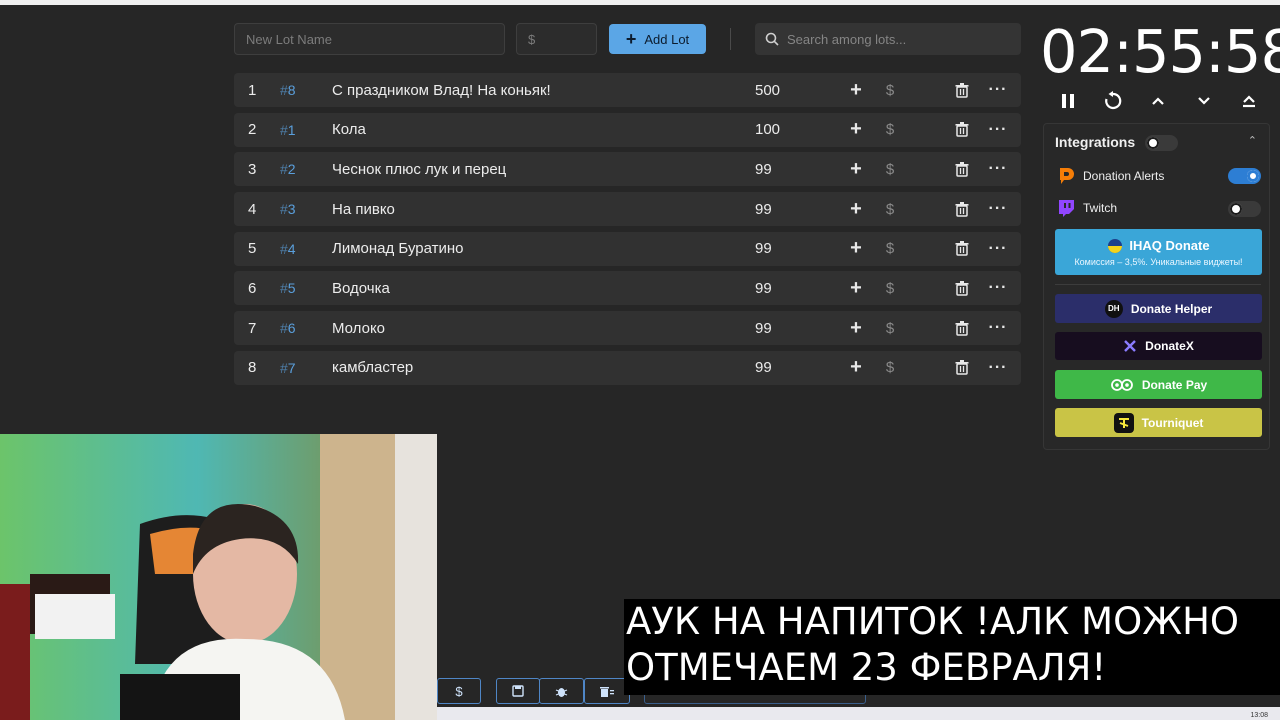 The width and height of the screenshot is (1280, 720). Describe the element at coordinates (892, 39) in the screenshot. I see `search-input` at that location.